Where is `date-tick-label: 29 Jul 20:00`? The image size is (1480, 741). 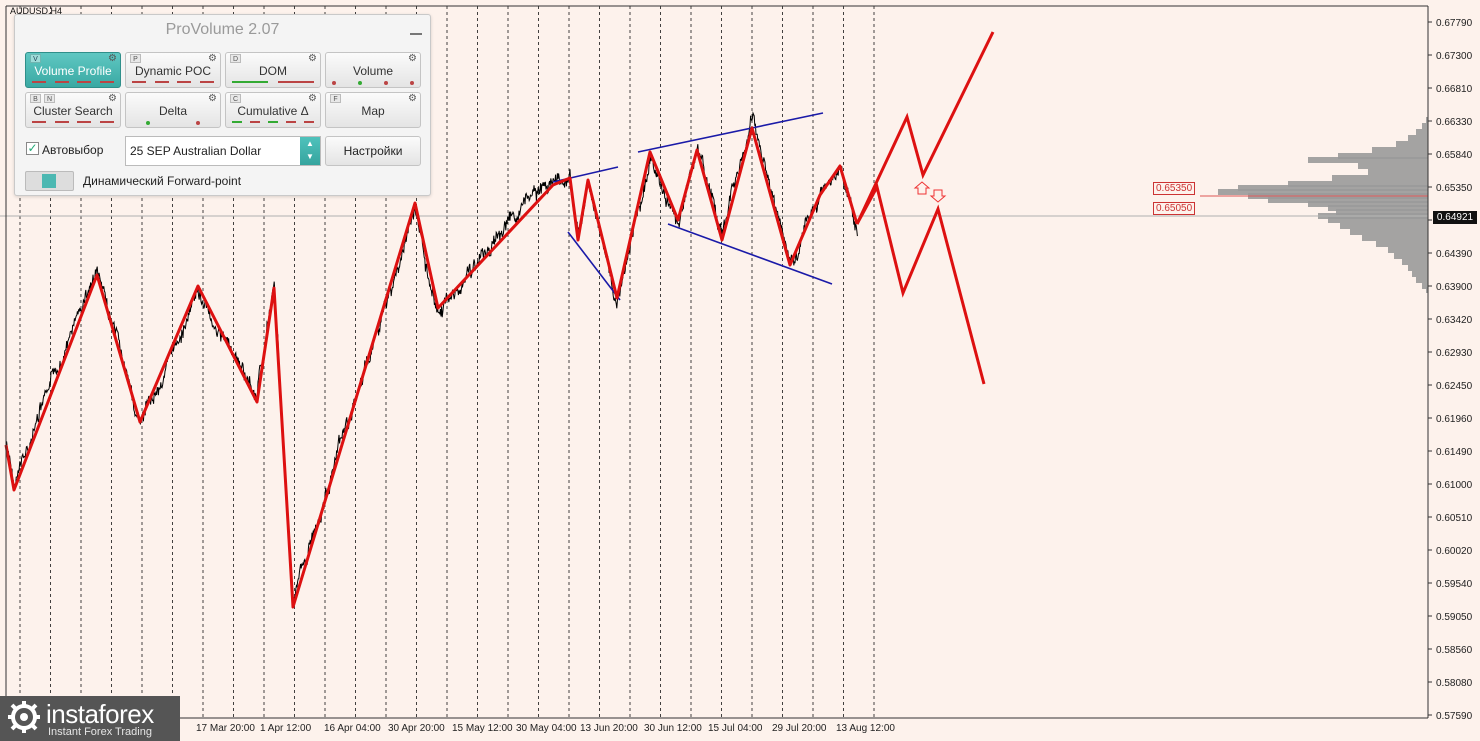
date-tick-label: 29 Jul 20:00 is located at coordinates (799, 728).